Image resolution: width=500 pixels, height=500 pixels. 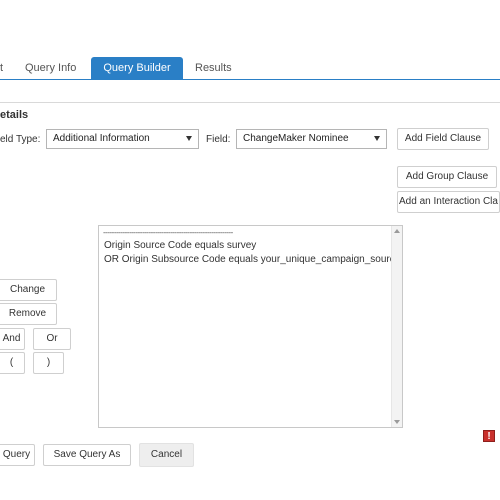 I want to click on field-type-value: Additional Information, so click(x=101, y=138).